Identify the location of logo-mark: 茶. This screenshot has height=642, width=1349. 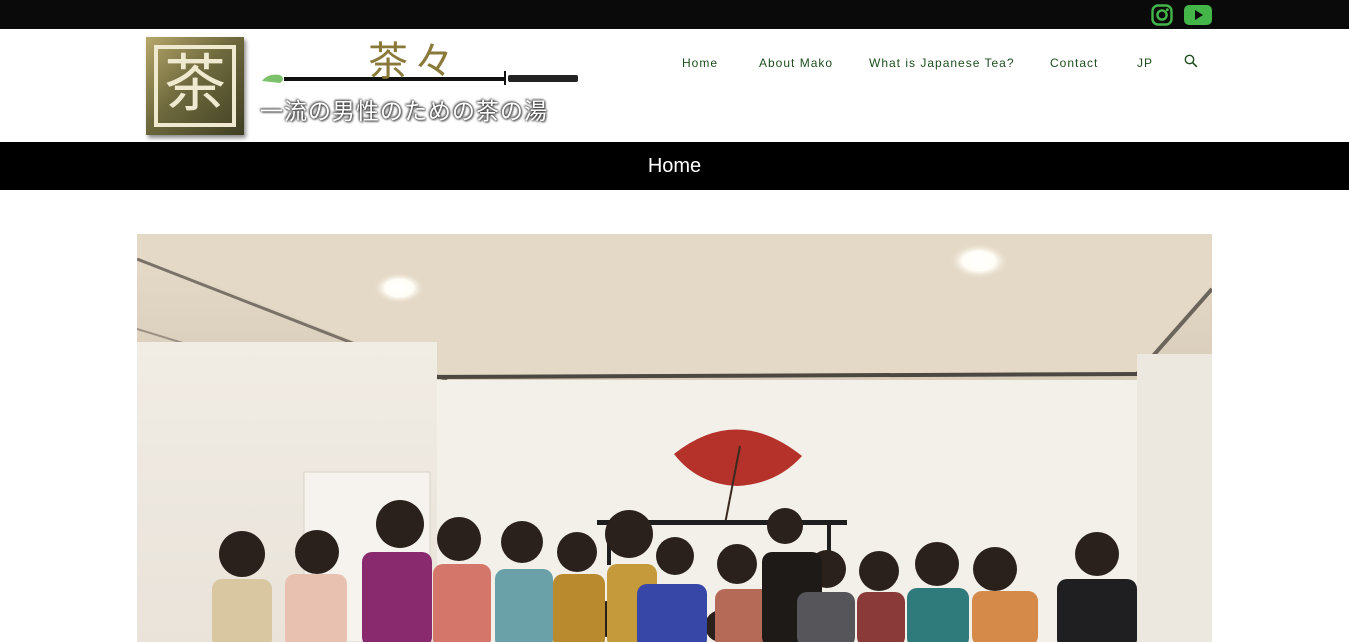
(195, 86).